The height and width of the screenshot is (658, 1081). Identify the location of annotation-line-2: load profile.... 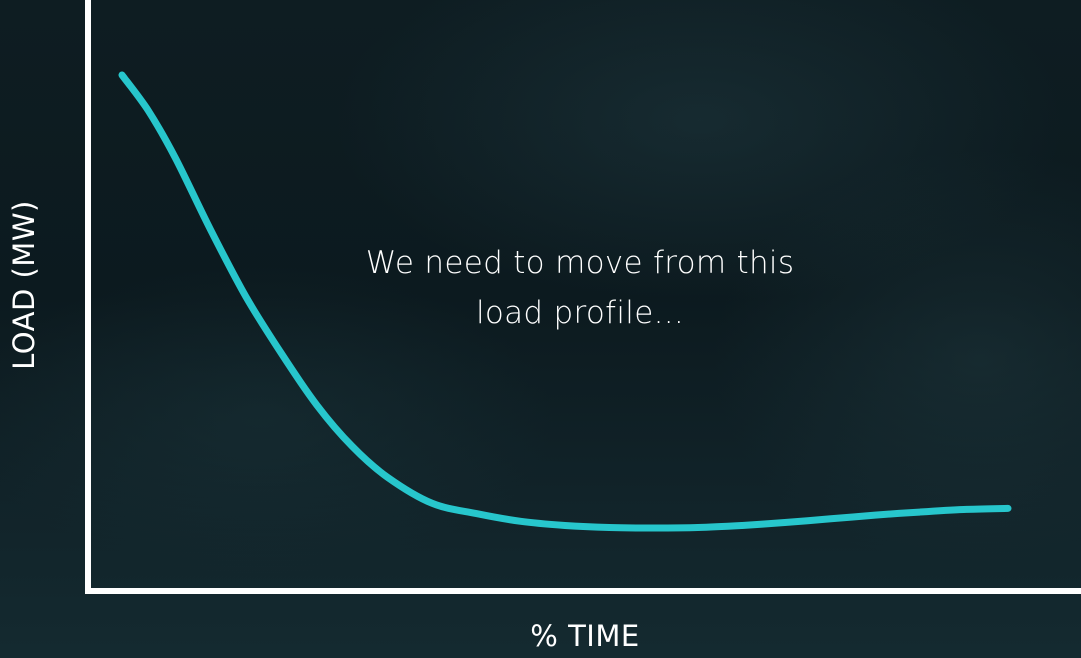
(580, 313).